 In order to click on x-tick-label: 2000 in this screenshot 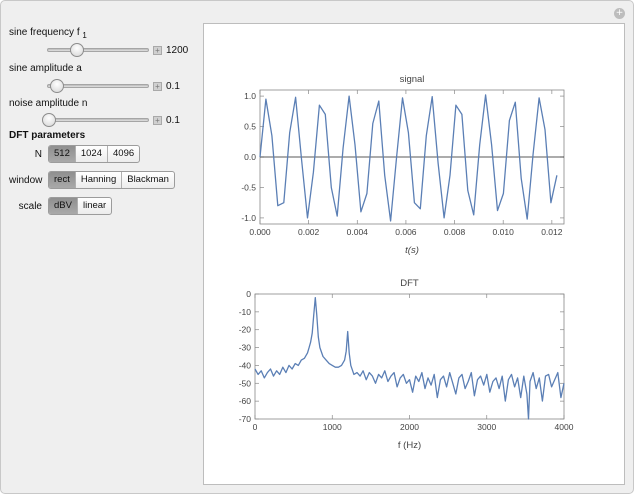, I will do `click(409, 427)`.